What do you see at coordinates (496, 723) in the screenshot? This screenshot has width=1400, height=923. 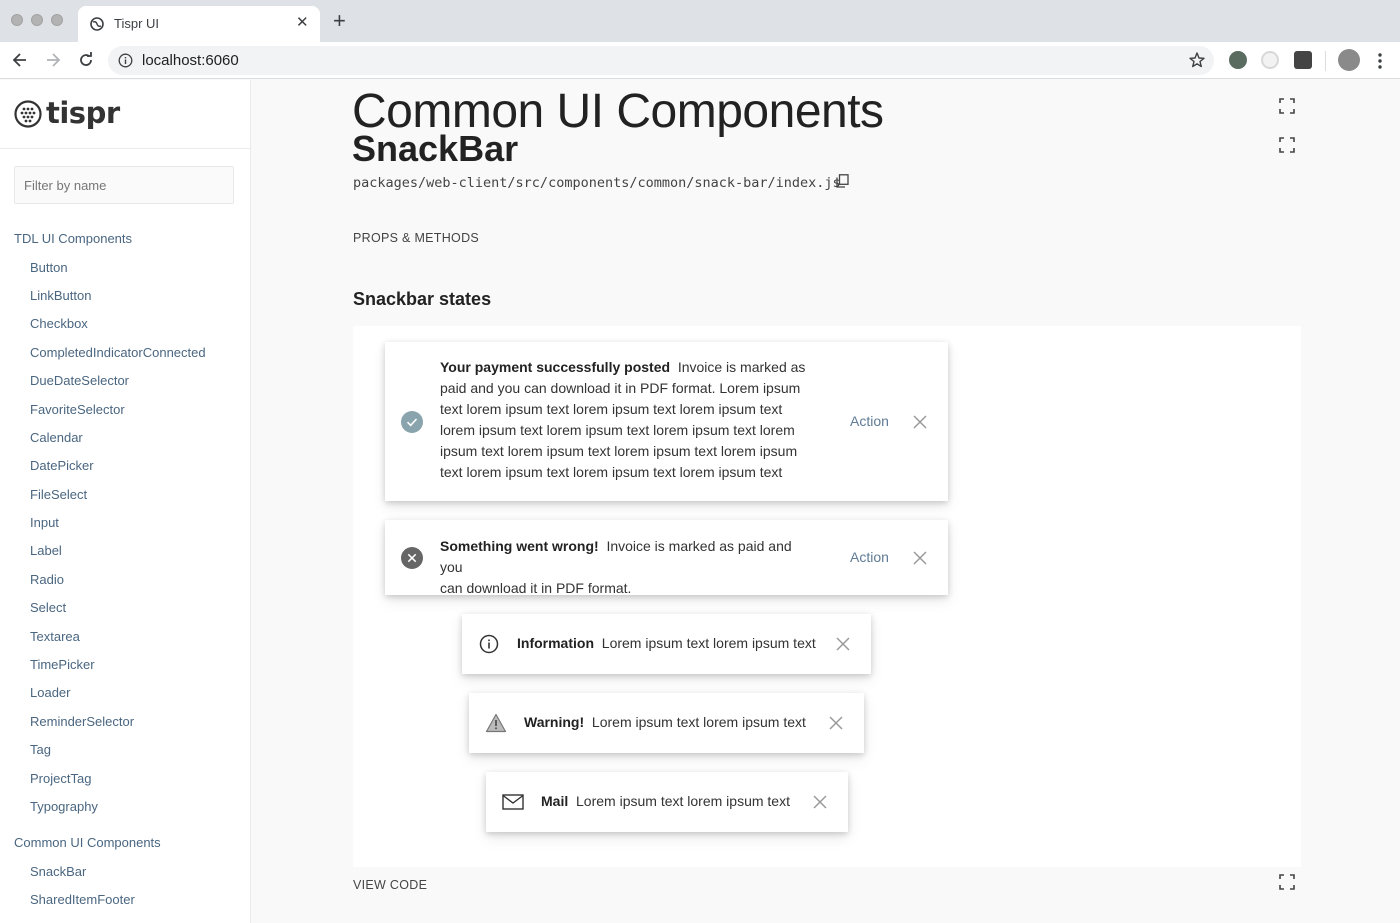 I see `warning-icon` at bounding box center [496, 723].